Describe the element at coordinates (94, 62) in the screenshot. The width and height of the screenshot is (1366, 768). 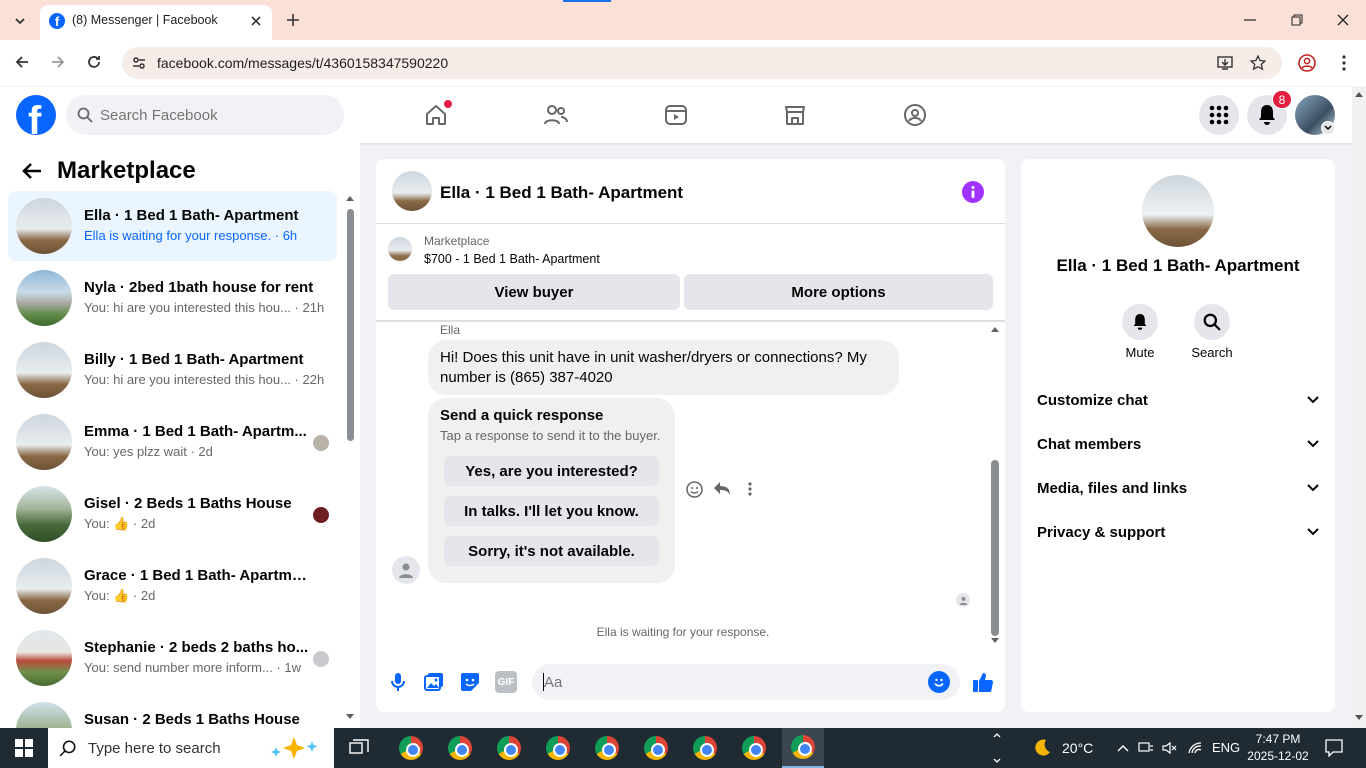
I see `reload-icon` at that location.